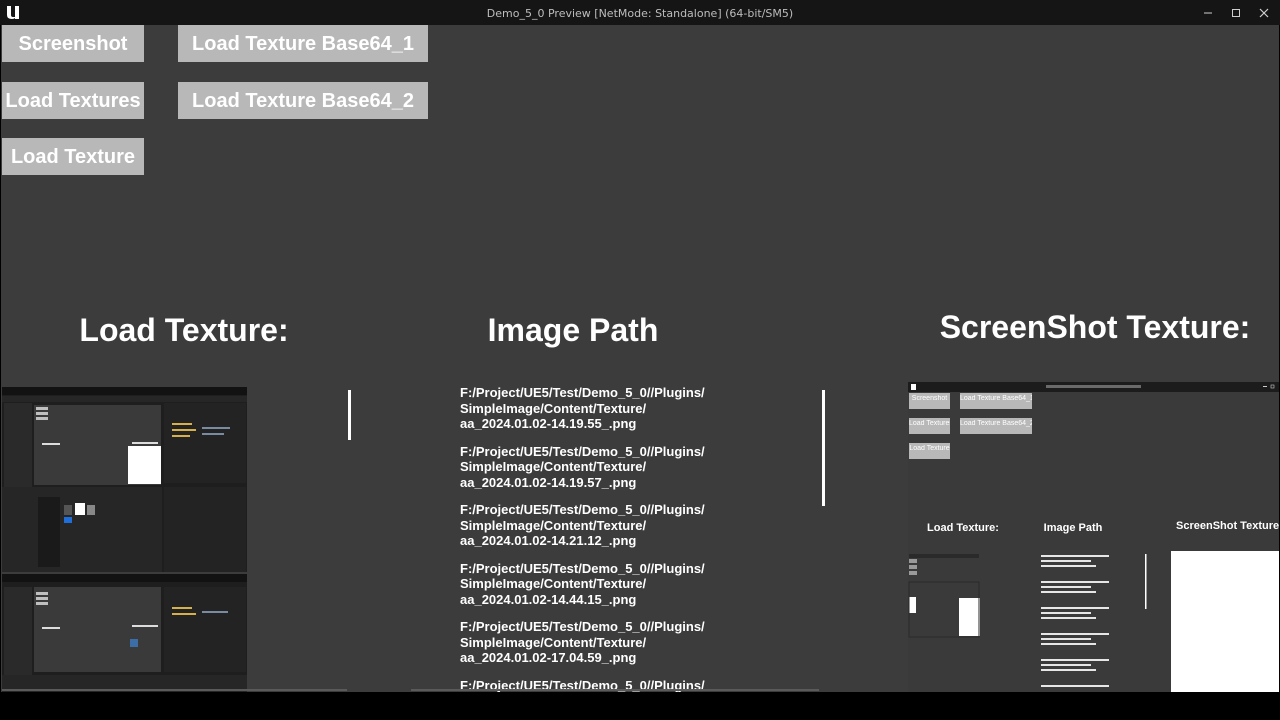  I want to click on editor-screenshot-thumbnail, so click(124, 539).